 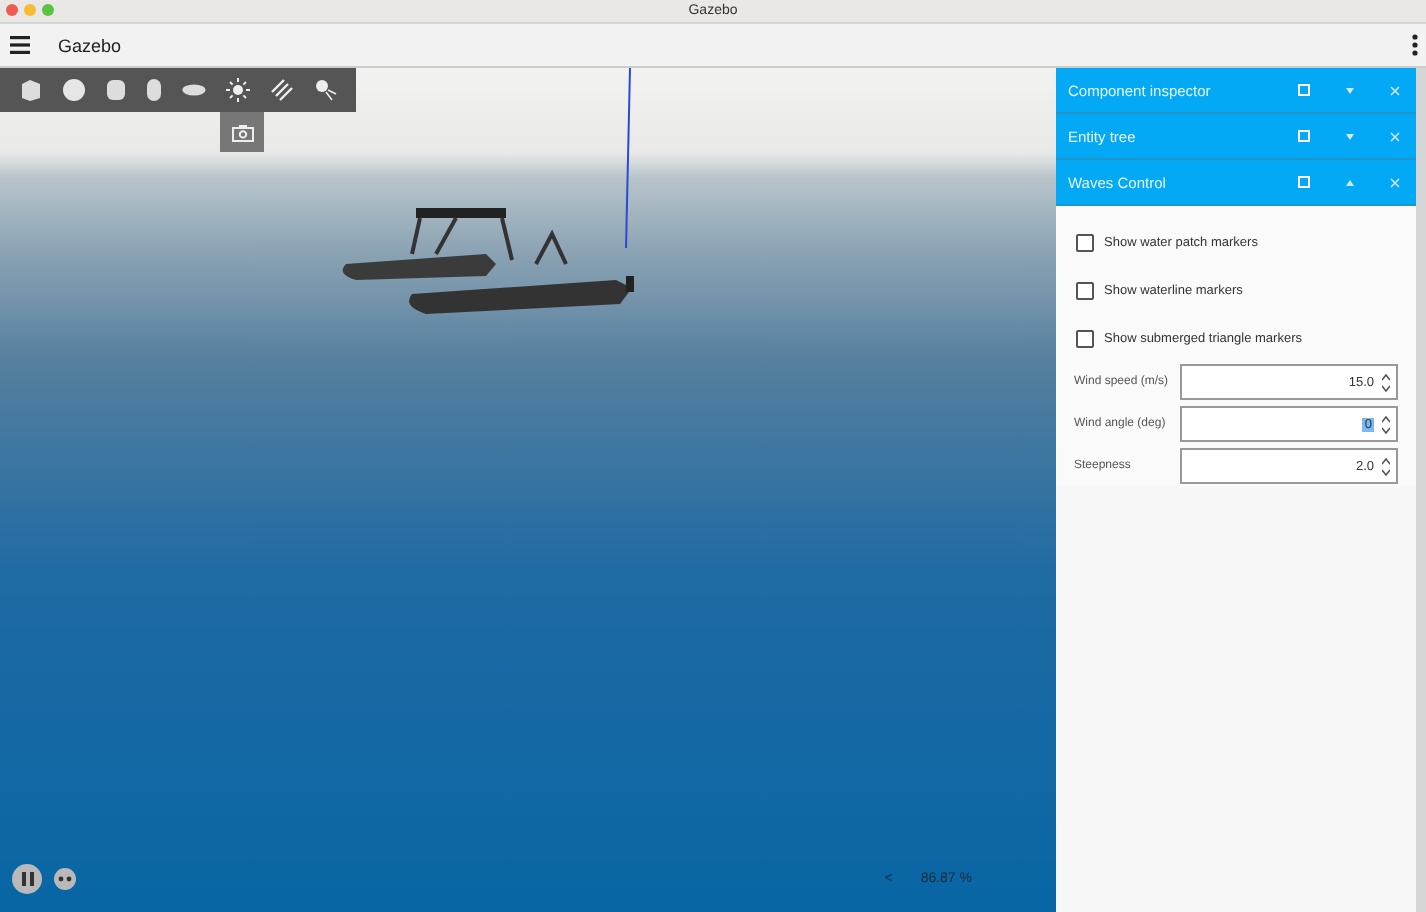 I want to click on menu-icon, so click(x=20, y=45).